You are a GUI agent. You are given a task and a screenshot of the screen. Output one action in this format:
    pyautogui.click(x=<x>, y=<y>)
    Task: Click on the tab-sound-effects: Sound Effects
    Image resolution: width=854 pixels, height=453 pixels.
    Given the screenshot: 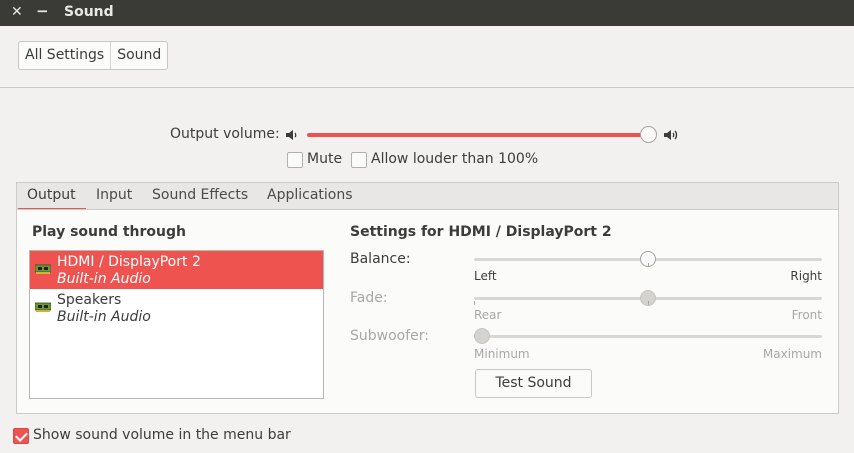 What is the action you would take?
    pyautogui.click(x=200, y=195)
    